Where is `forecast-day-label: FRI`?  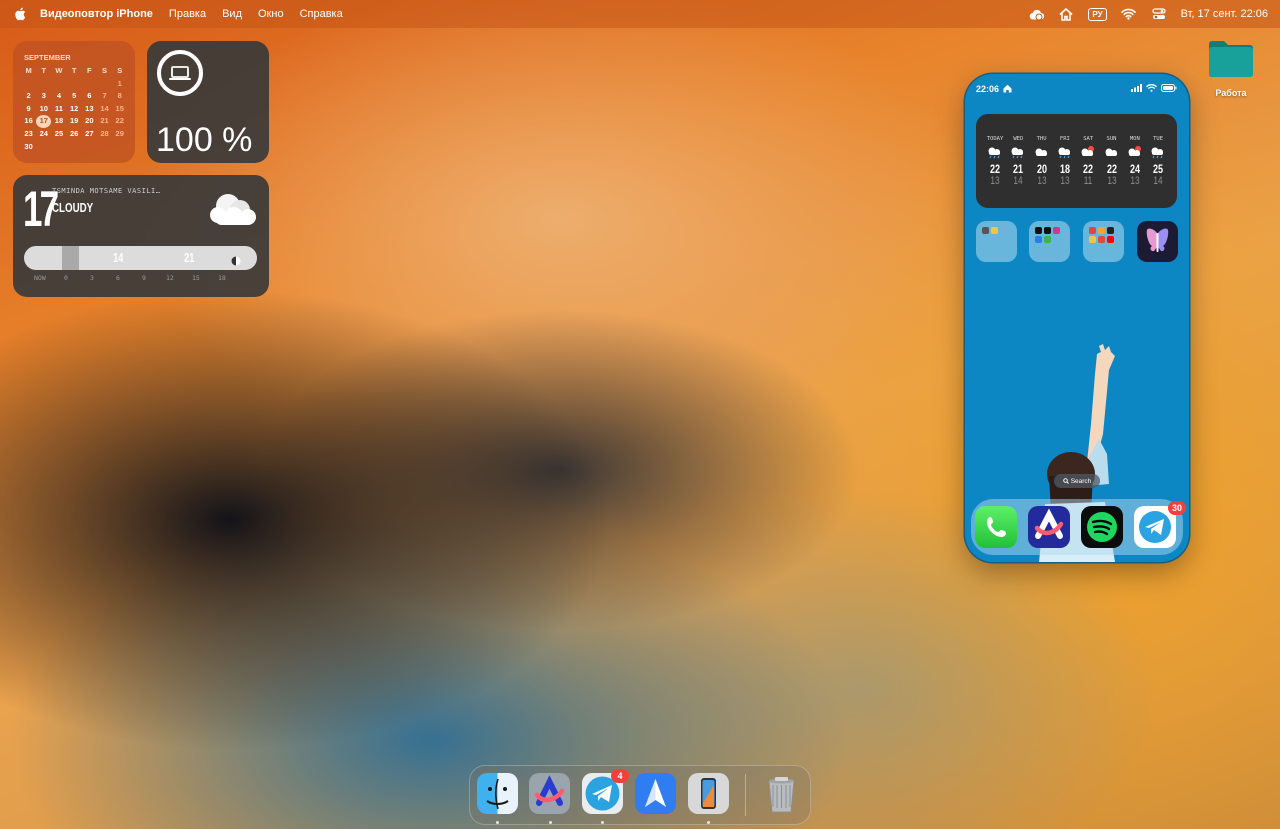 forecast-day-label: FRI is located at coordinates (1064, 139).